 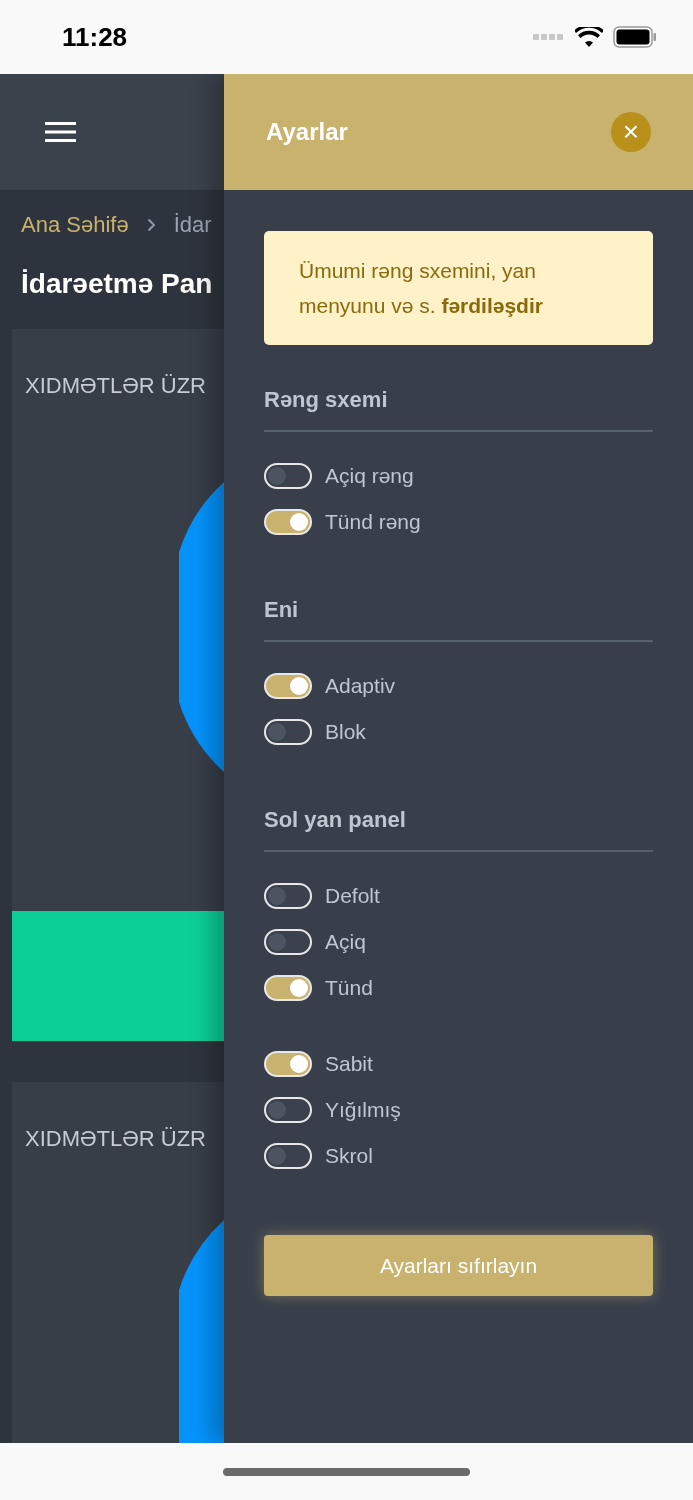 I want to click on toggle-label: Yığılmış, so click(x=363, y=1110).